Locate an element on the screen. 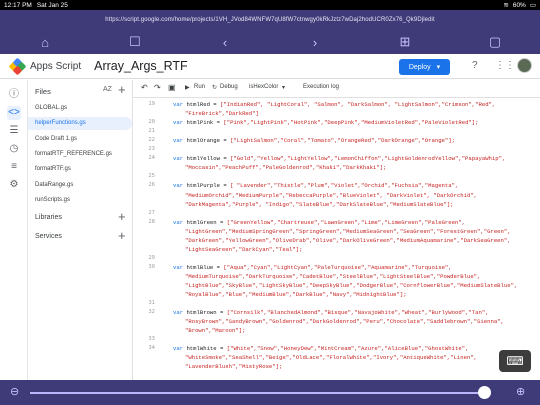 The width and height of the screenshot is (540, 405). libraries-heading: Libraries is located at coordinates (48, 217).